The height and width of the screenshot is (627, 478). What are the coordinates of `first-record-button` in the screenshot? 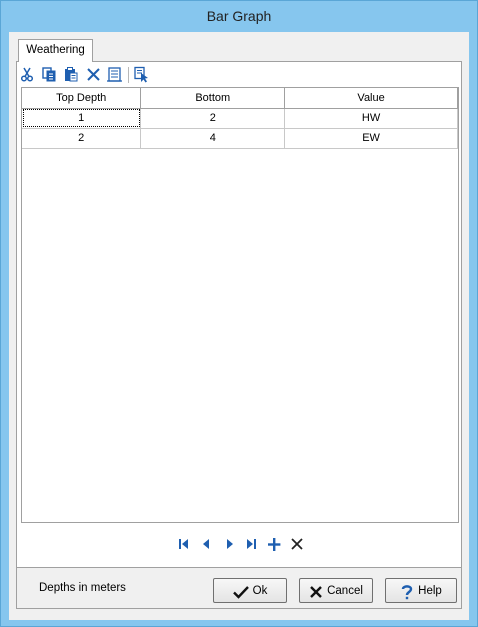 It's located at (184, 544).